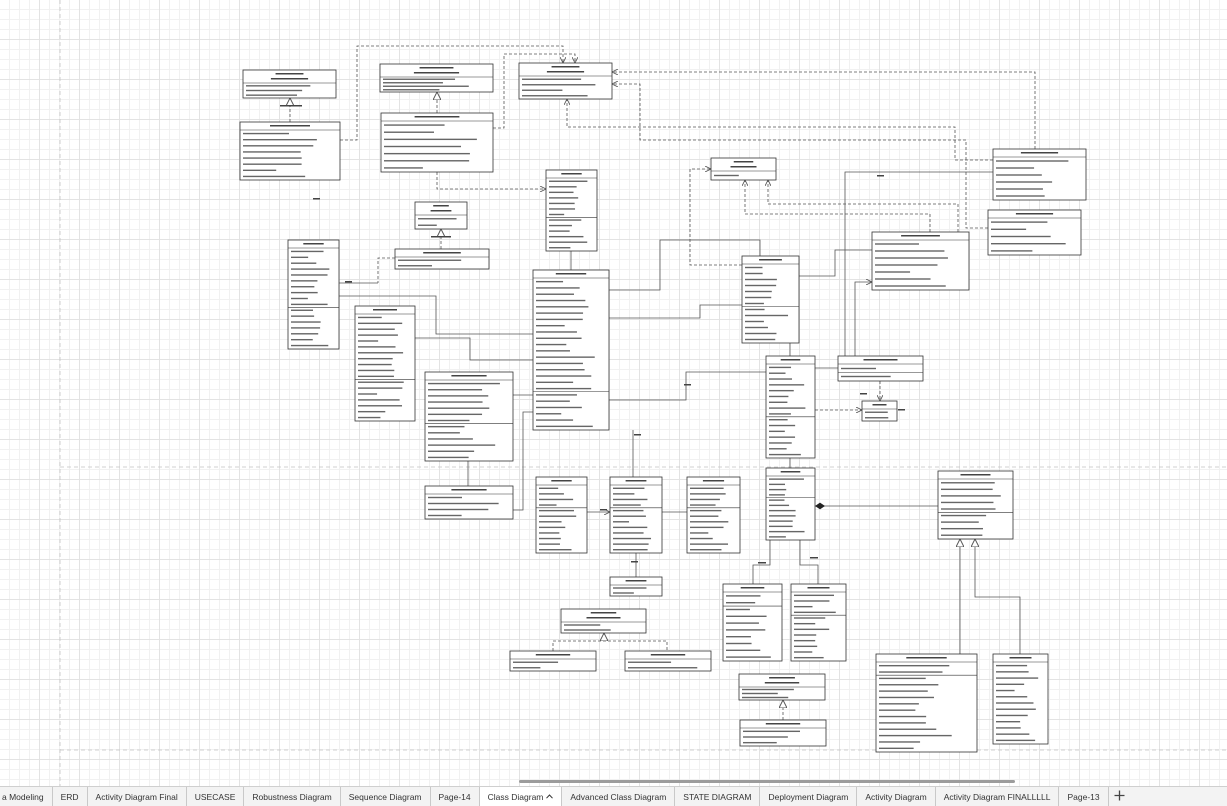 Image resolution: width=1227 pixels, height=806 pixels. What do you see at coordinates (1120, 796) in the screenshot?
I see `add-page-button` at bounding box center [1120, 796].